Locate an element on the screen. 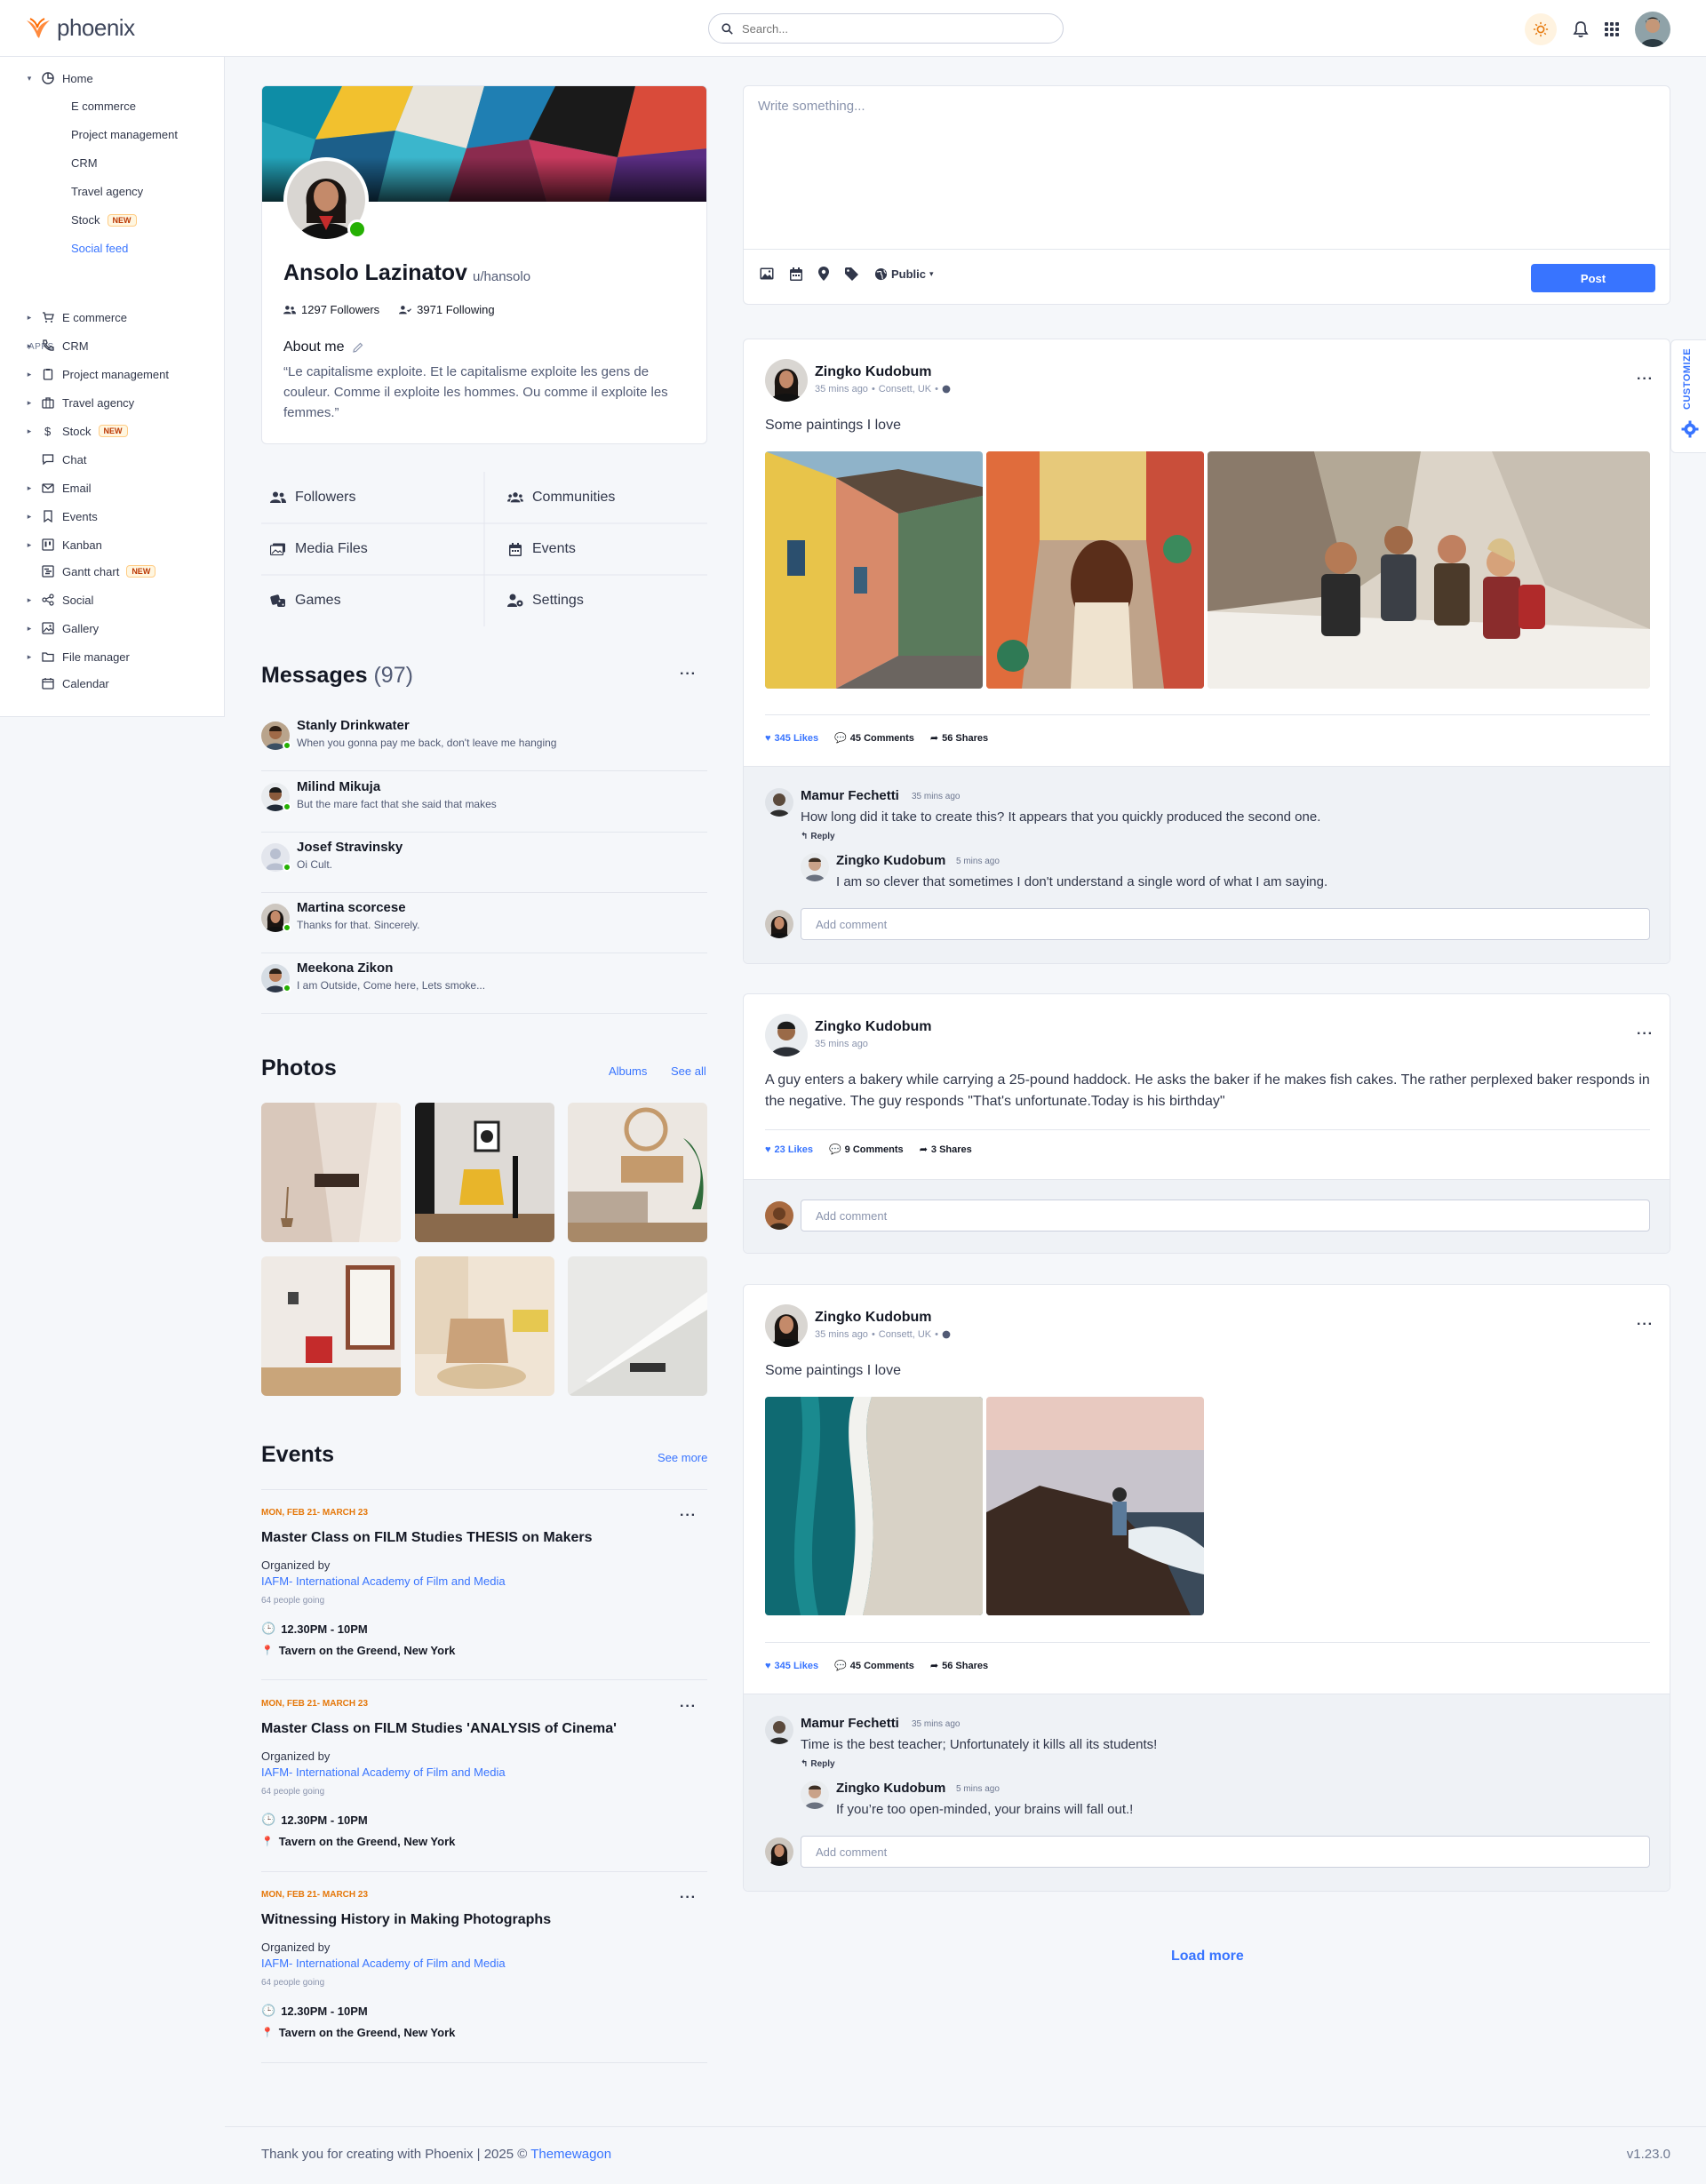  sidebar-item-crm: ▸ CRM is located at coordinates (57, 346).